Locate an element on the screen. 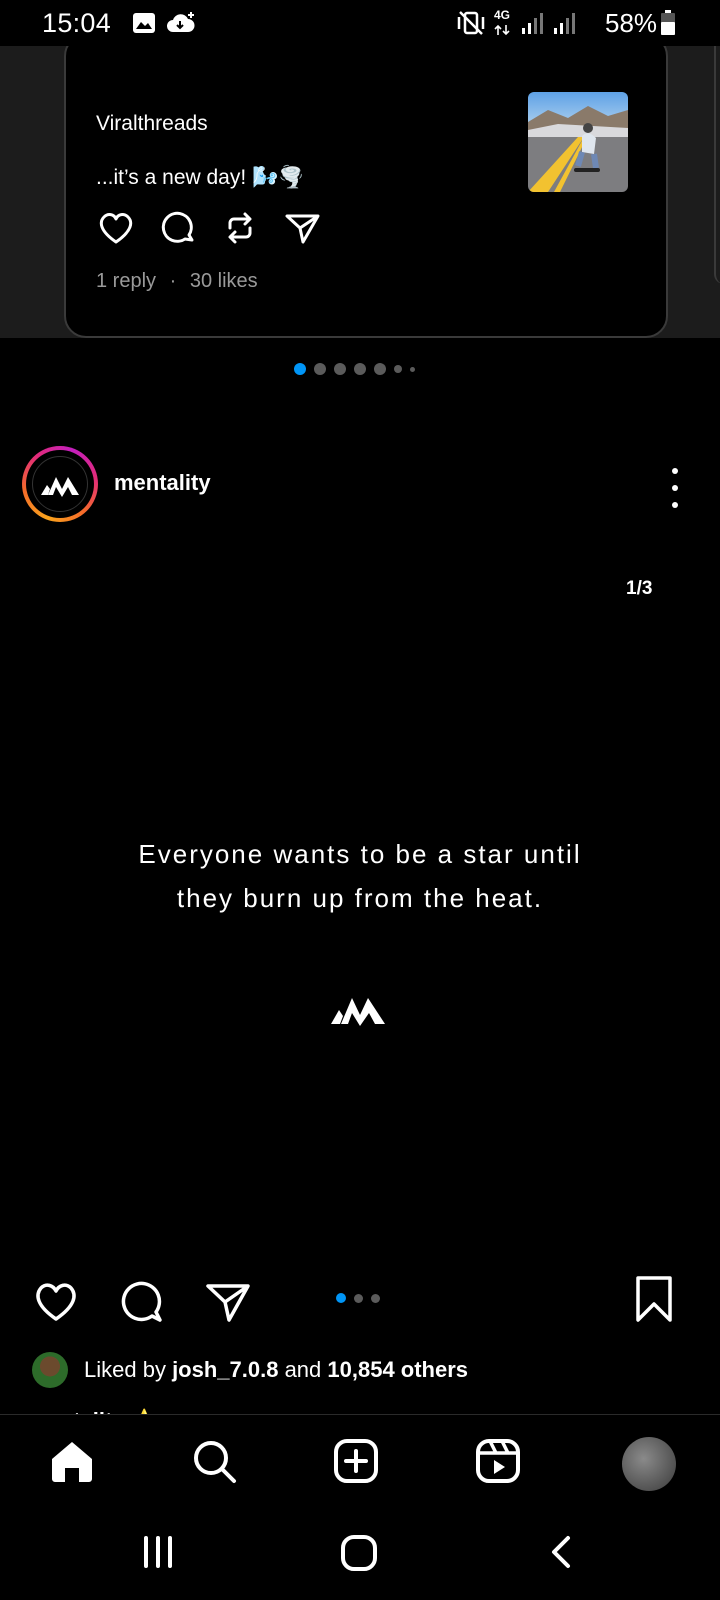  comment-icon is located at coordinates (178, 228).